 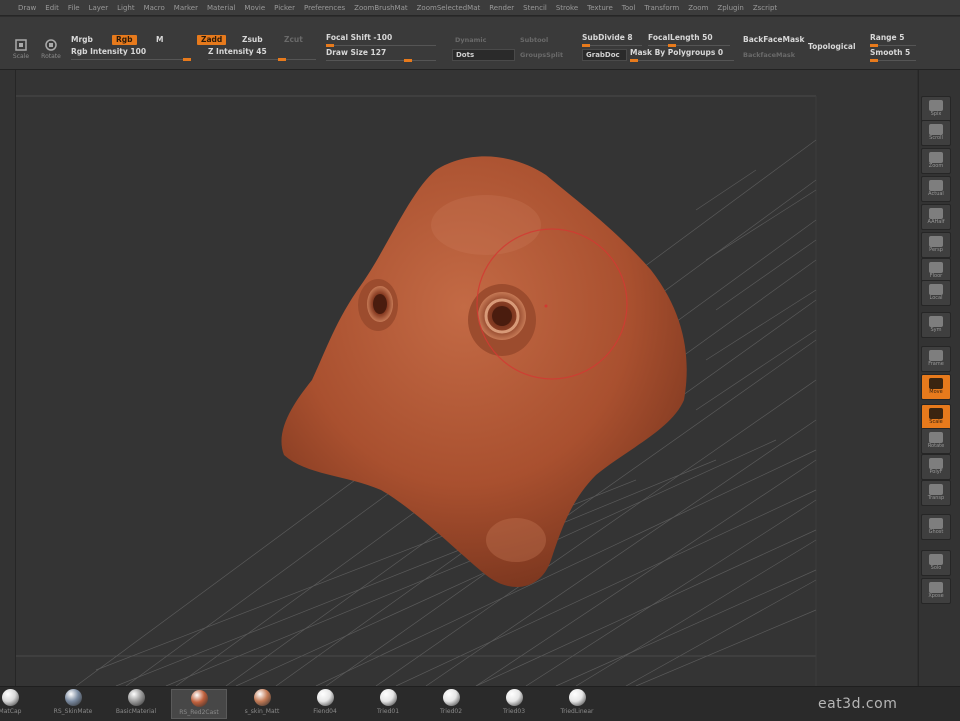 I want to click on grabdoc-button: GrabDoc, so click(x=604, y=55).